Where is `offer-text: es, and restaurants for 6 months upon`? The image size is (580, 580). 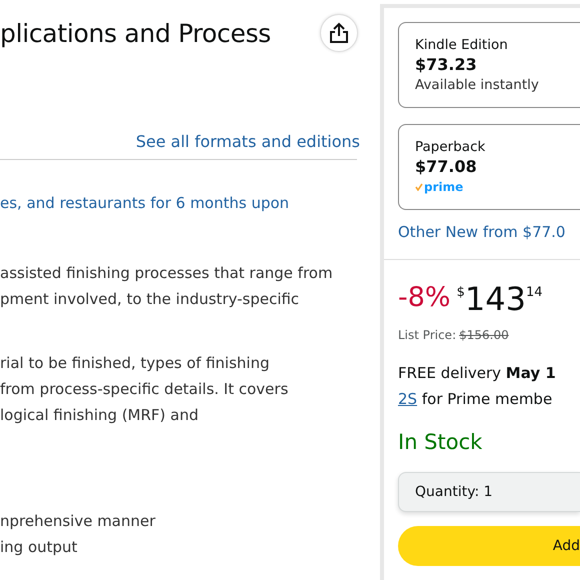
offer-text: es, and restaurants for 6 months upon is located at coordinates (145, 203).